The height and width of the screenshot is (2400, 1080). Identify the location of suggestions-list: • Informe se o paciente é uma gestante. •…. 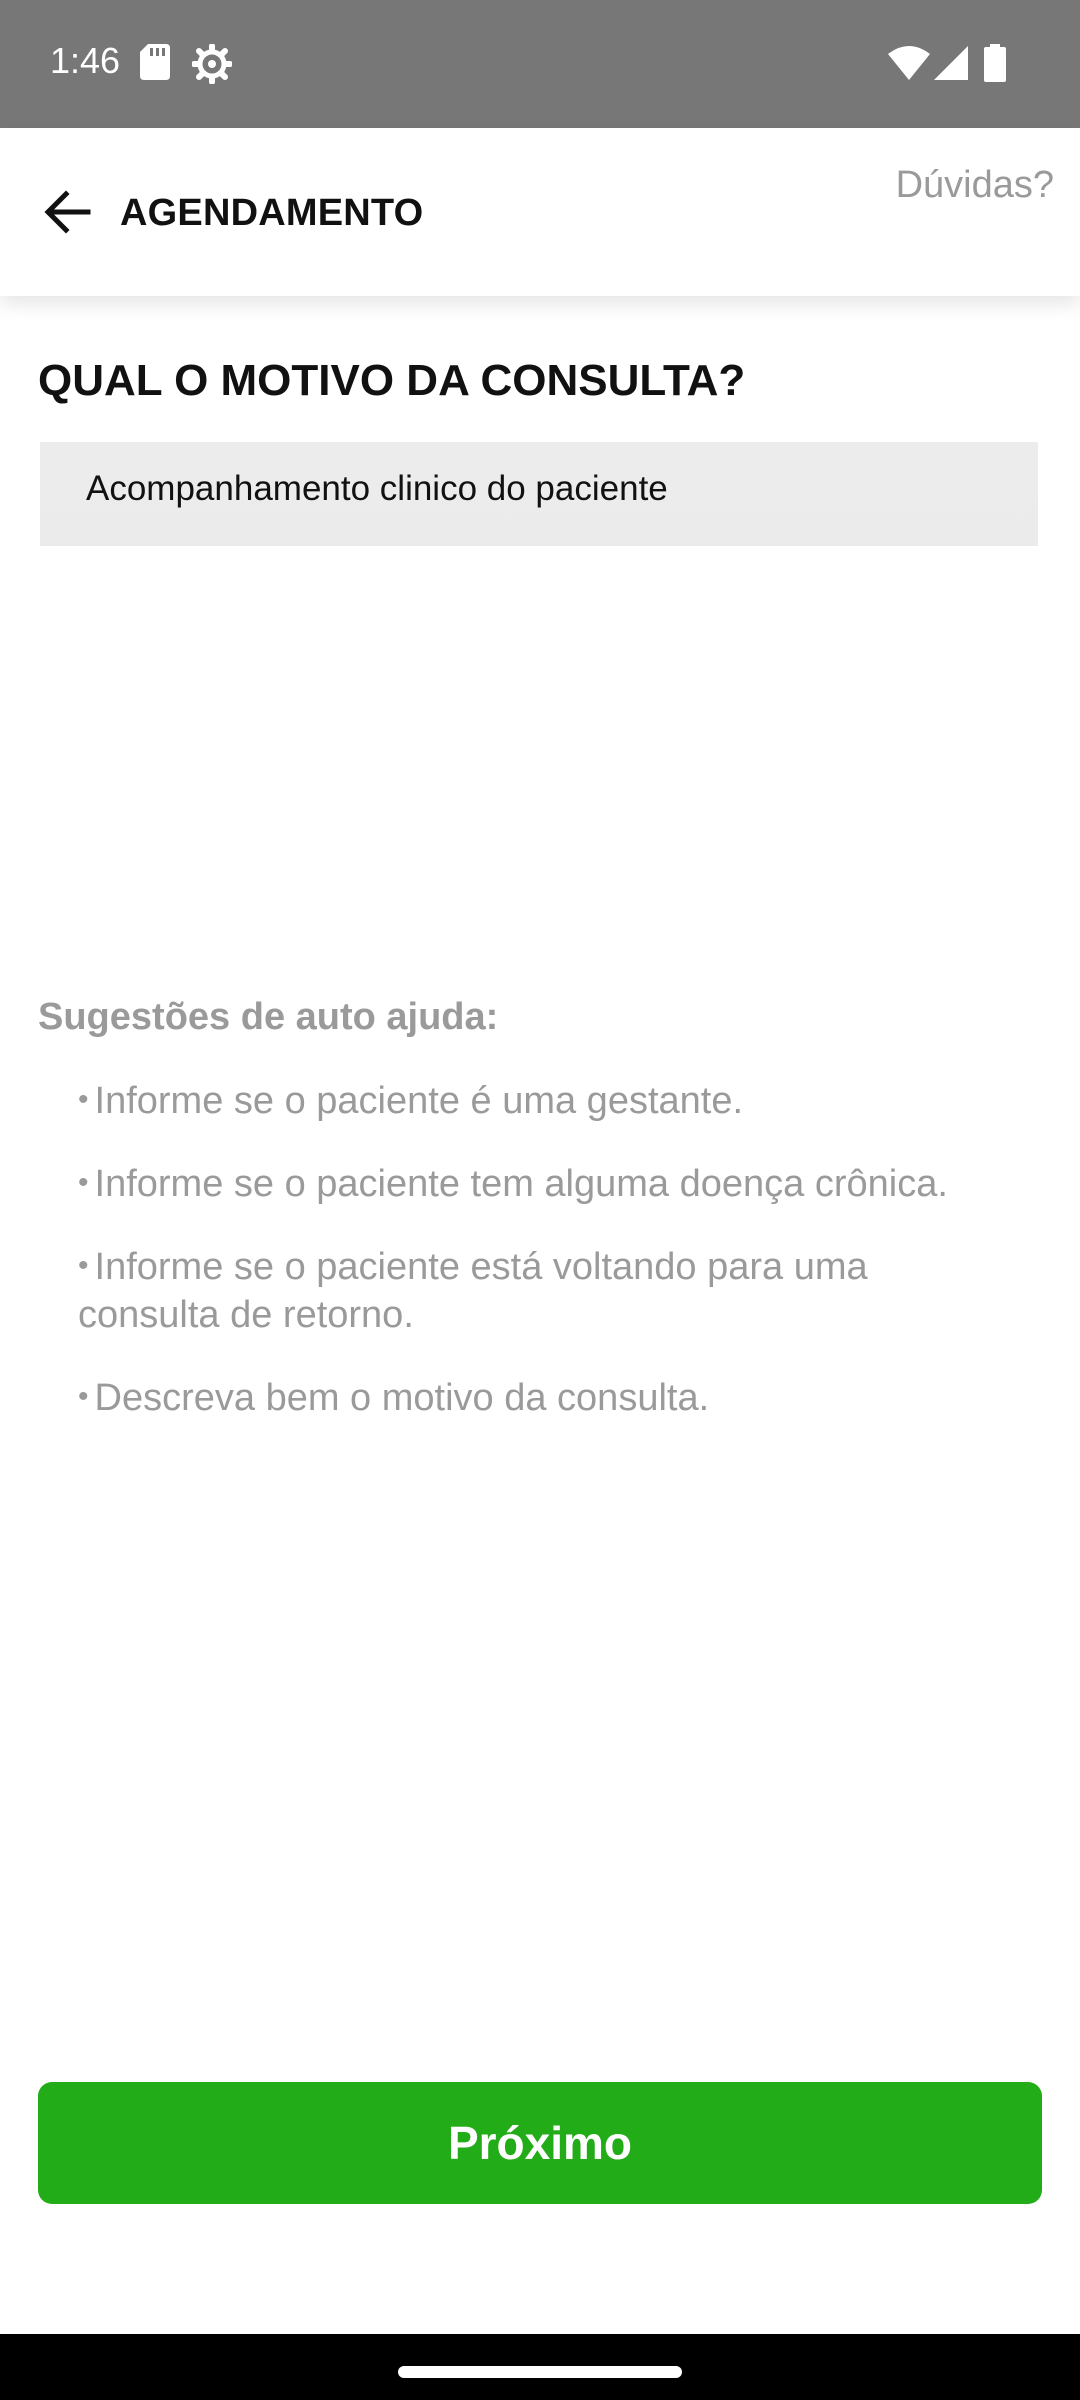
(548, 1266).